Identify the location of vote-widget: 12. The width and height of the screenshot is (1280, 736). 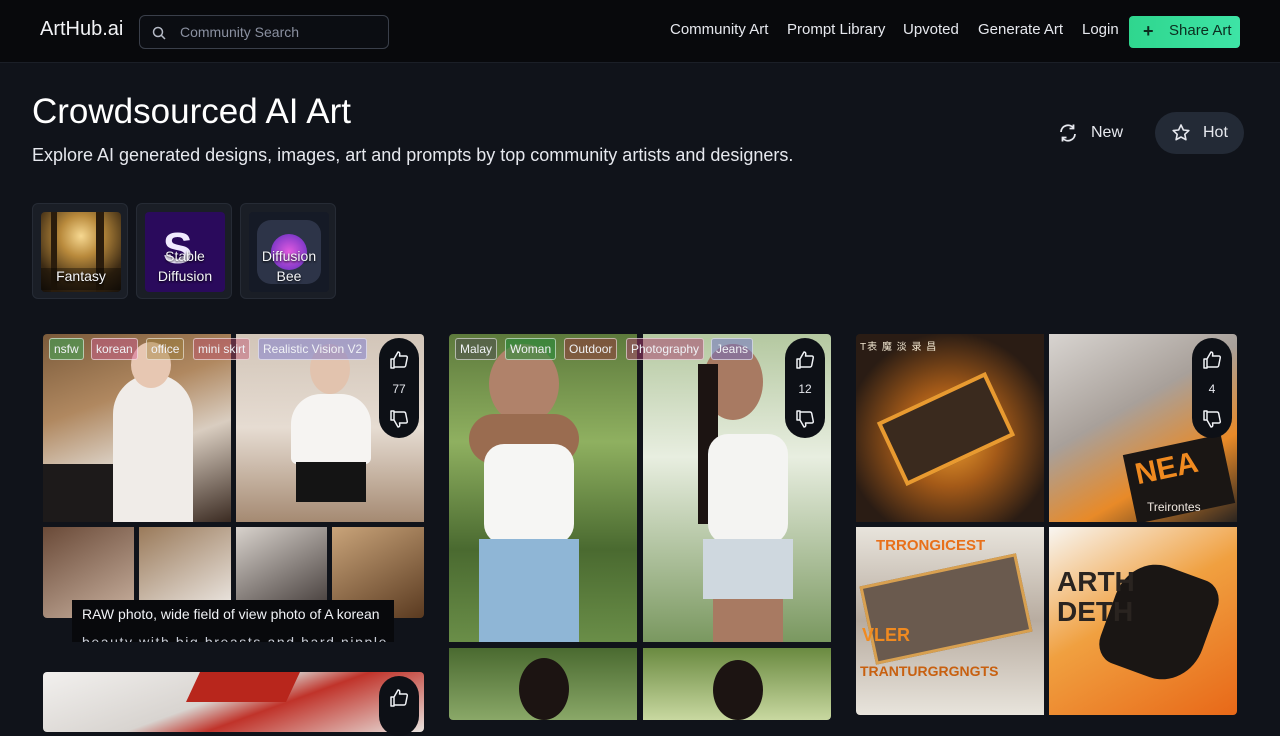
(805, 388).